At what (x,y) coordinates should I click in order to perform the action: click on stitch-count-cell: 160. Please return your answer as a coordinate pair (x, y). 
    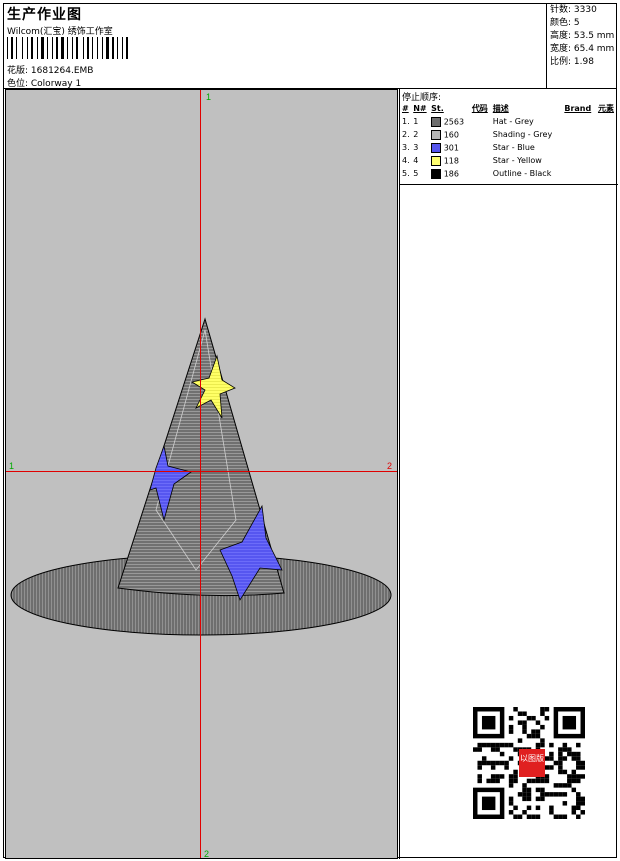
    Looking at the image, I should click on (451, 134).